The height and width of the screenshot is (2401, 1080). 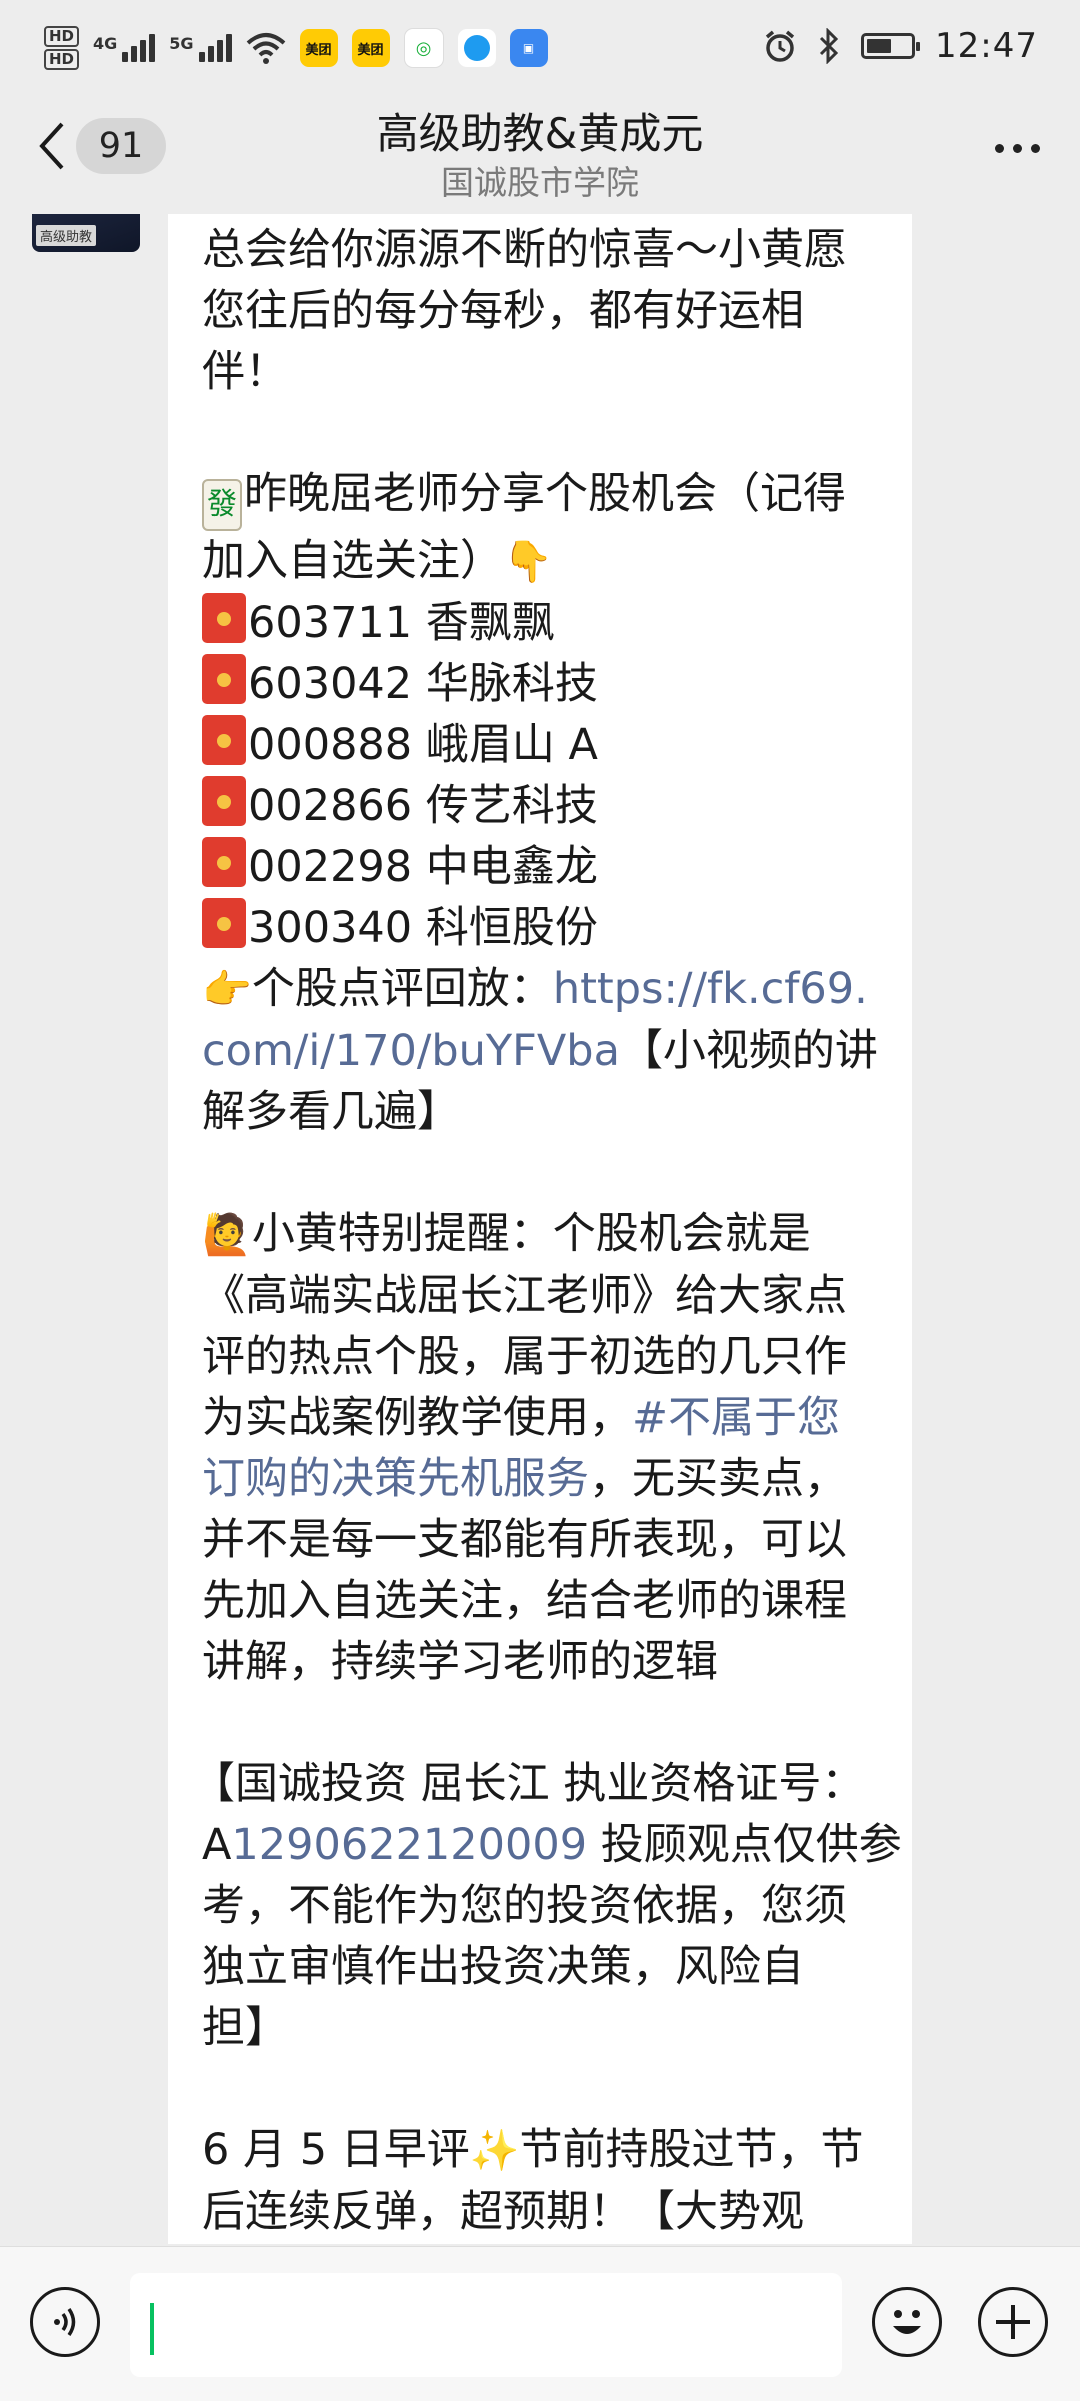 I want to click on stock-item: 300340 科恒股份, so click(x=552, y=928).